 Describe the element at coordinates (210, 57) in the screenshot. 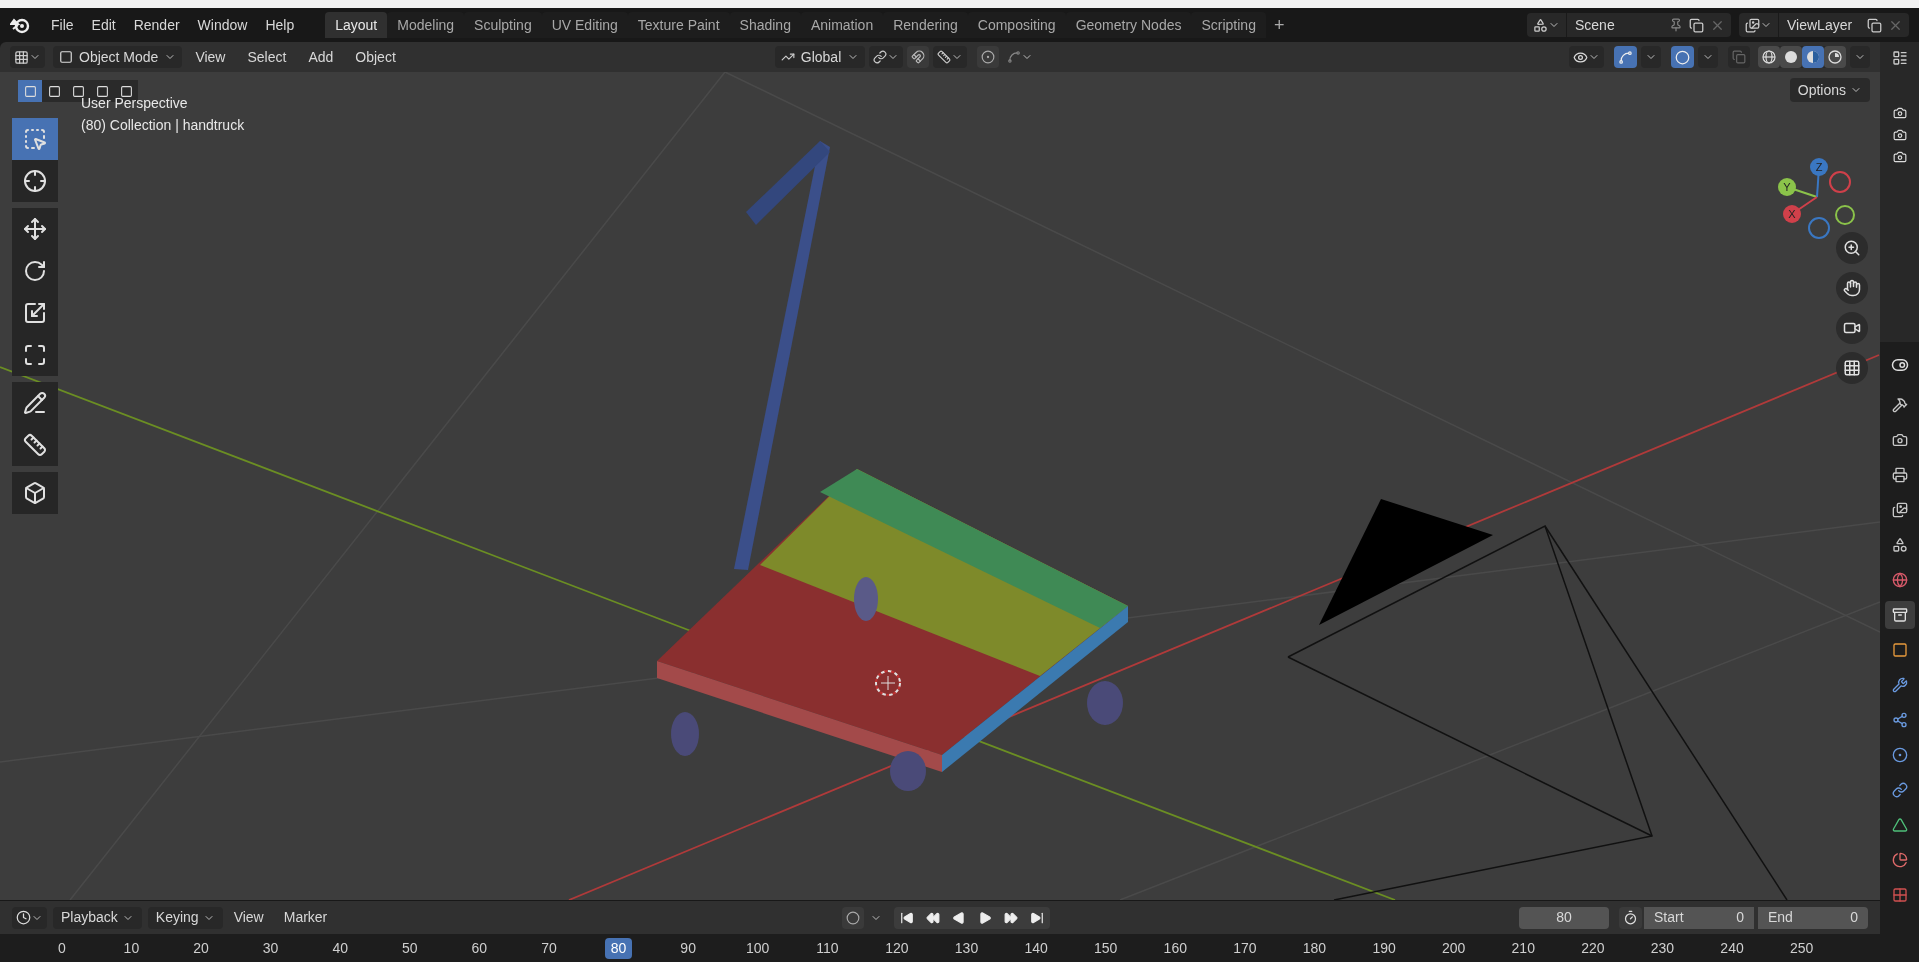

I see `header-menu-item: View` at that location.